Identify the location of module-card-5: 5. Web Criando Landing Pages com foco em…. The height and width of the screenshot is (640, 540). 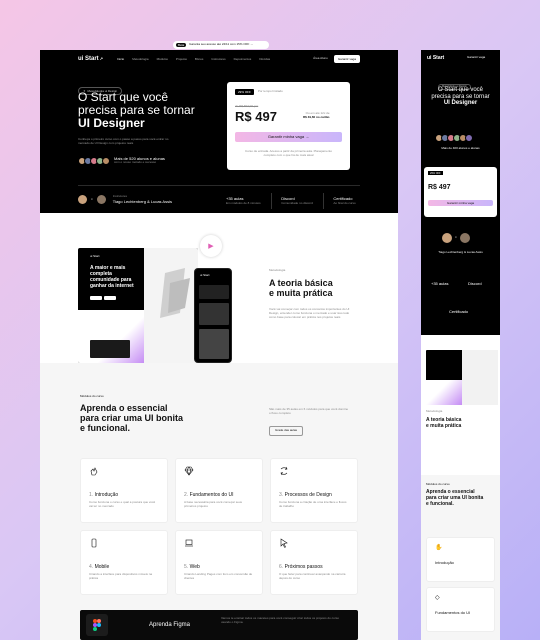
(219, 562).